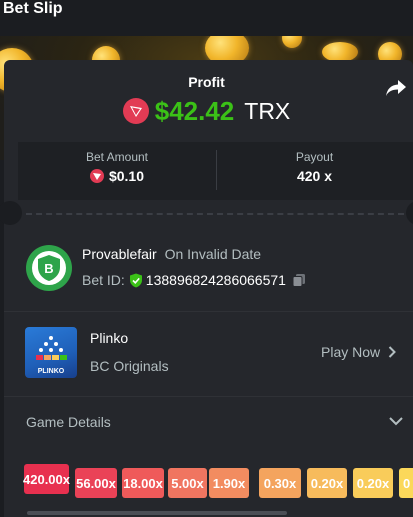 The width and height of the screenshot is (413, 517). I want to click on bet-date: On Invalid Date, so click(213, 254).